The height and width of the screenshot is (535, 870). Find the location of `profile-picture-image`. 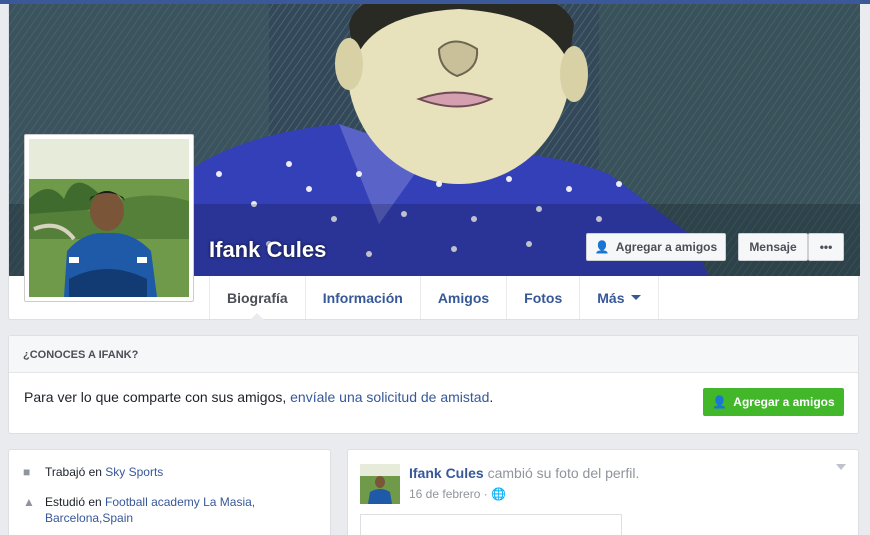

profile-picture-image is located at coordinates (109, 218).